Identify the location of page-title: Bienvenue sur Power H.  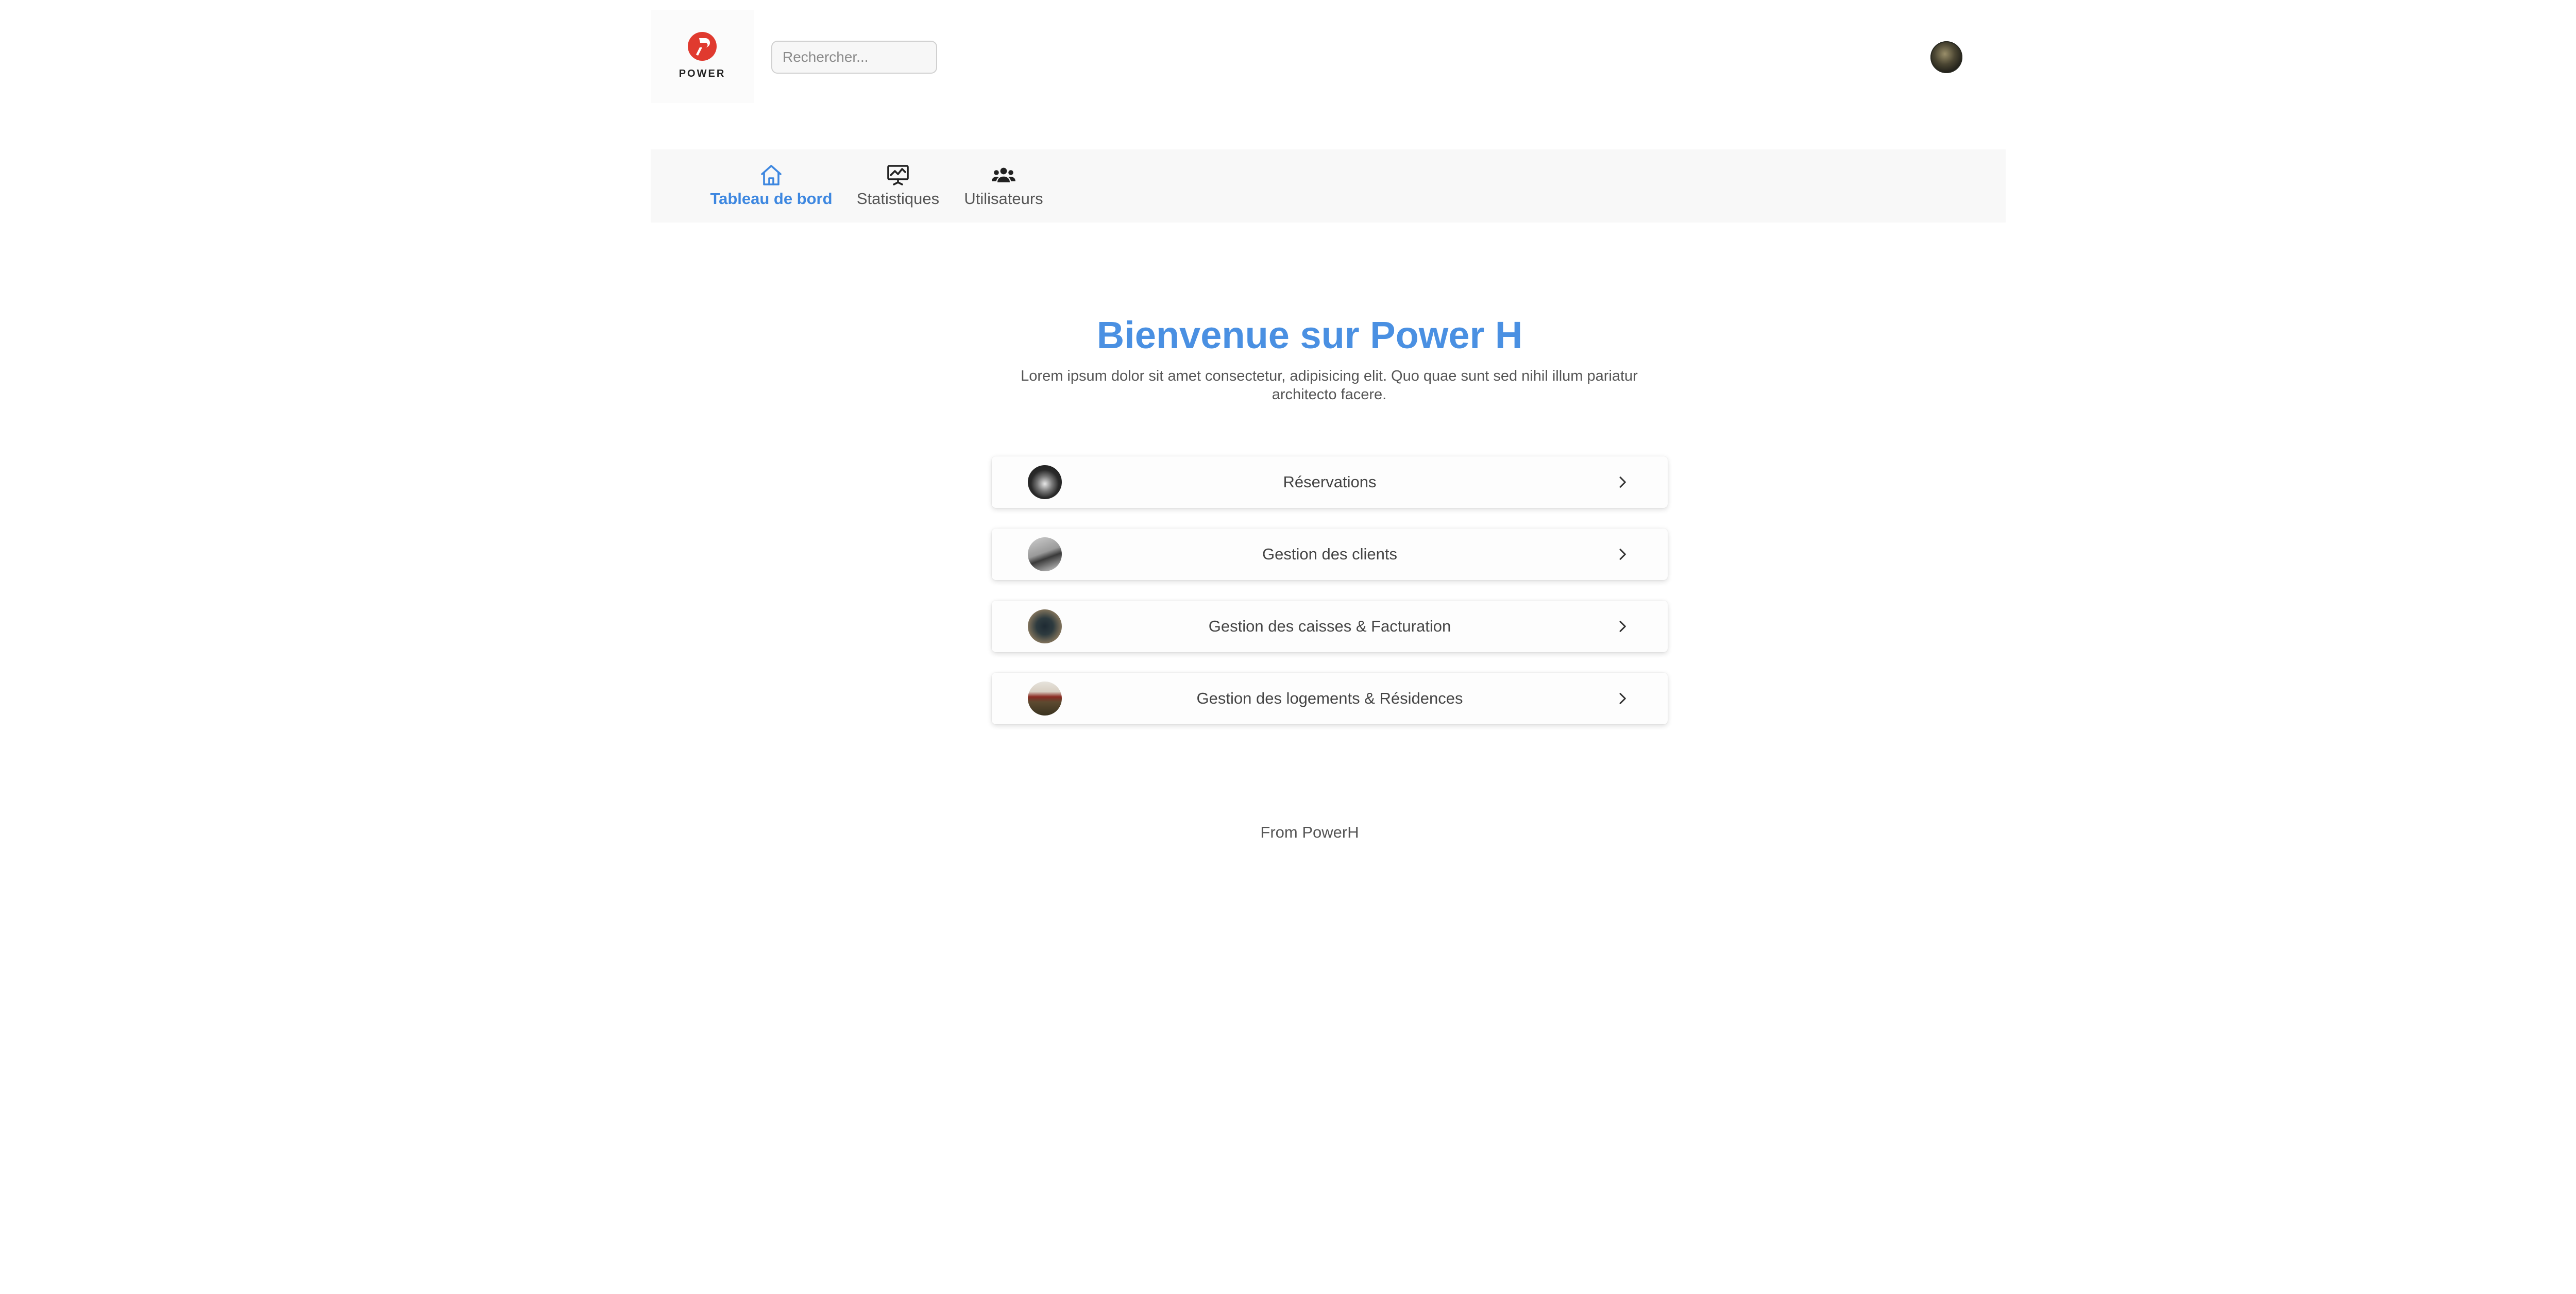
(1309, 335).